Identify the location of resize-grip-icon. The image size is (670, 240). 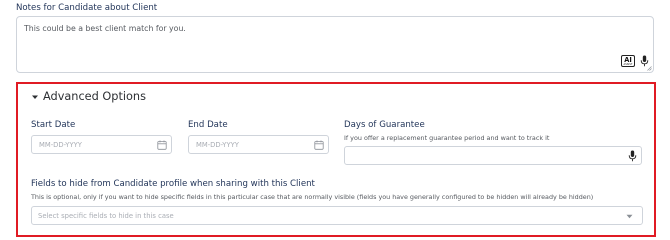
(649, 68).